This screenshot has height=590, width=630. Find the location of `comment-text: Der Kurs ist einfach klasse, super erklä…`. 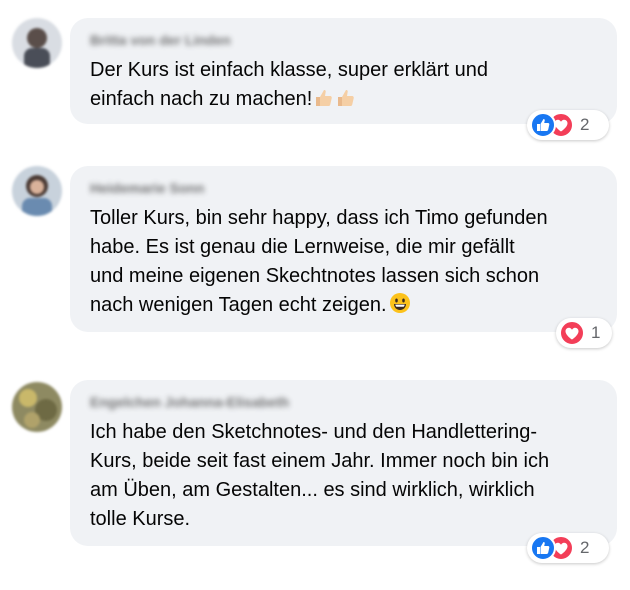

comment-text: Der Kurs ist einfach klasse, super erklä… is located at coordinates (289, 84).